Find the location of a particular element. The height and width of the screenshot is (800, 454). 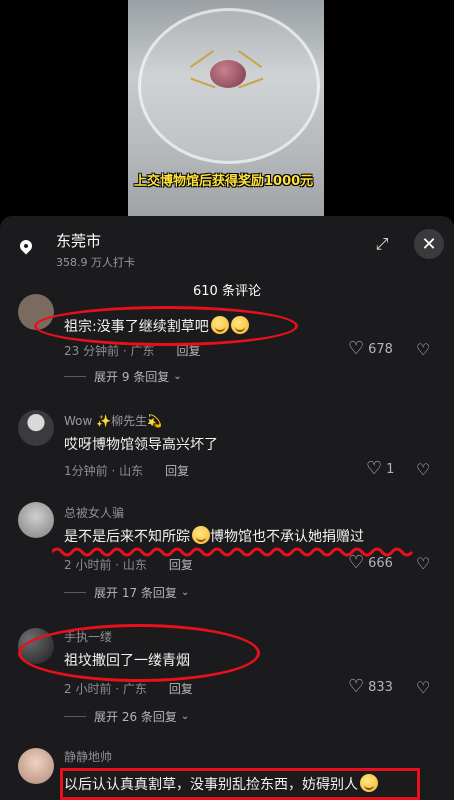

comment-text: 以后认认真真割草，没事别乱捡东西，妨碍别人 is located at coordinates (221, 784).